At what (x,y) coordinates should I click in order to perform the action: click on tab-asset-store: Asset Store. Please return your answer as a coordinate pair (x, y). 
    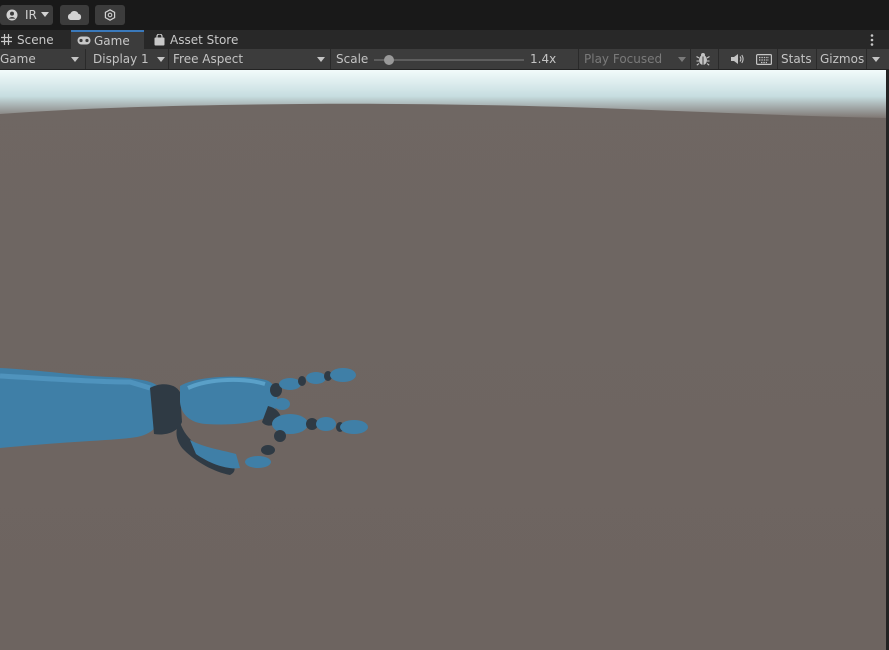
    Looking at the image, I should click on (197, 39).